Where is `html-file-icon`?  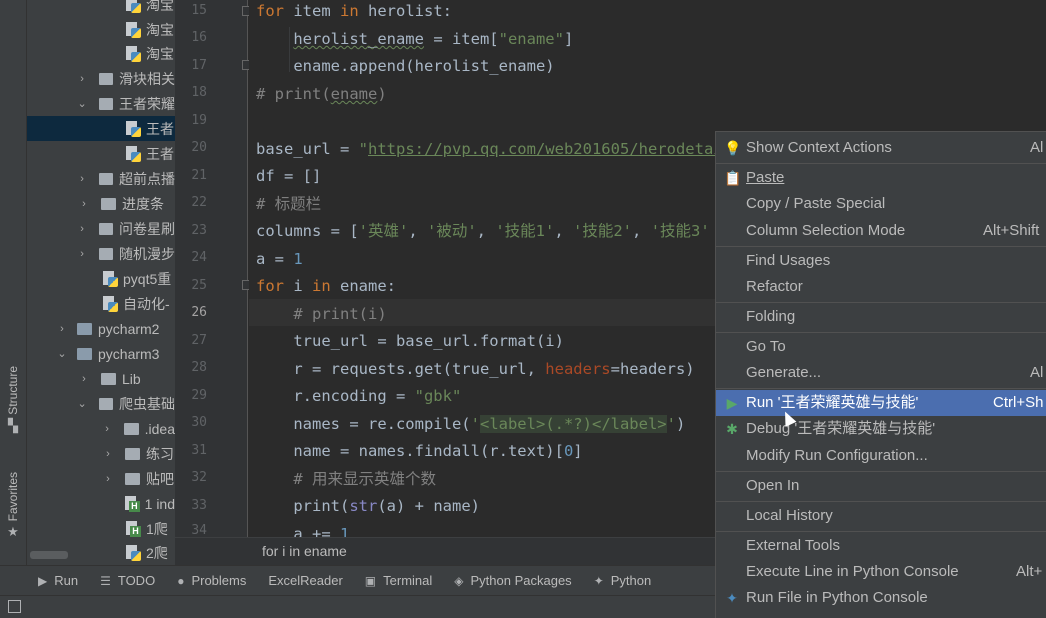 html-file-icon is located at coordinates (132, 503).